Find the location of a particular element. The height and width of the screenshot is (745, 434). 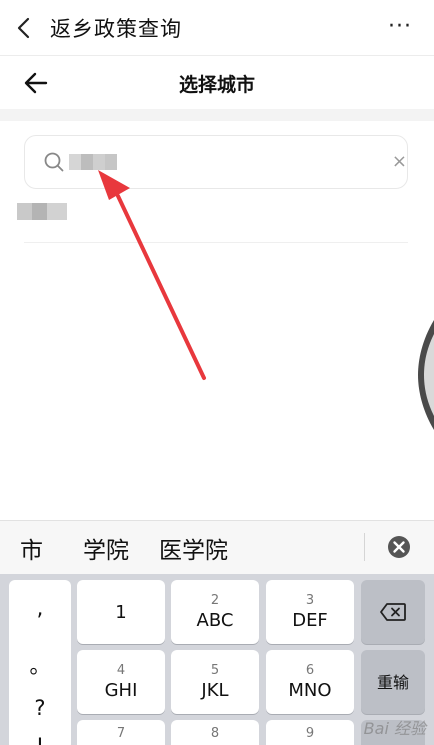

back-button is located at coordinates (24, 28).